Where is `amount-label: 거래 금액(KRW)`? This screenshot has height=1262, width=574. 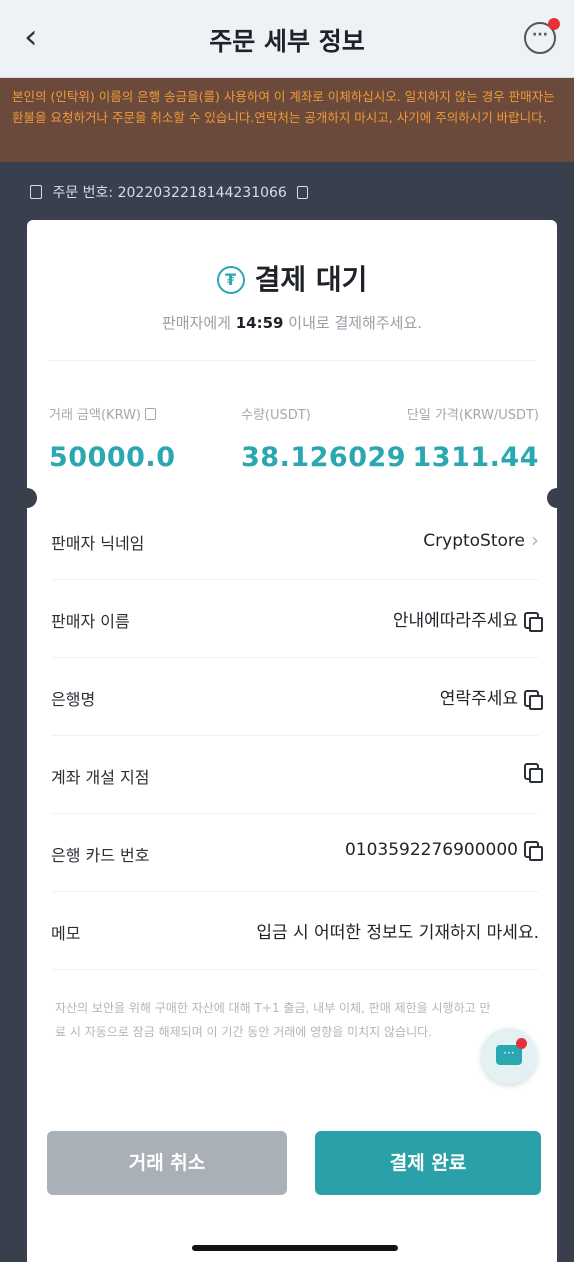
amount-label: 거래 금액(KRW) is located at coordinates (103, 413).